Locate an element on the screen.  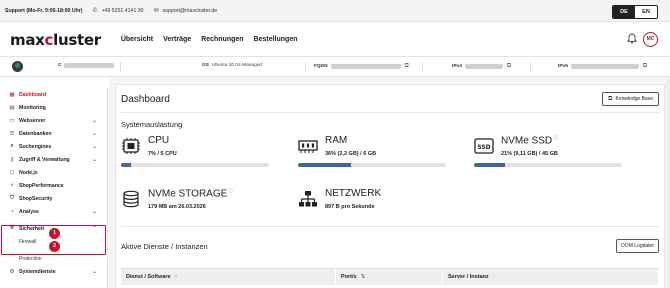
bell-icon is located at coordinates (632, 40).